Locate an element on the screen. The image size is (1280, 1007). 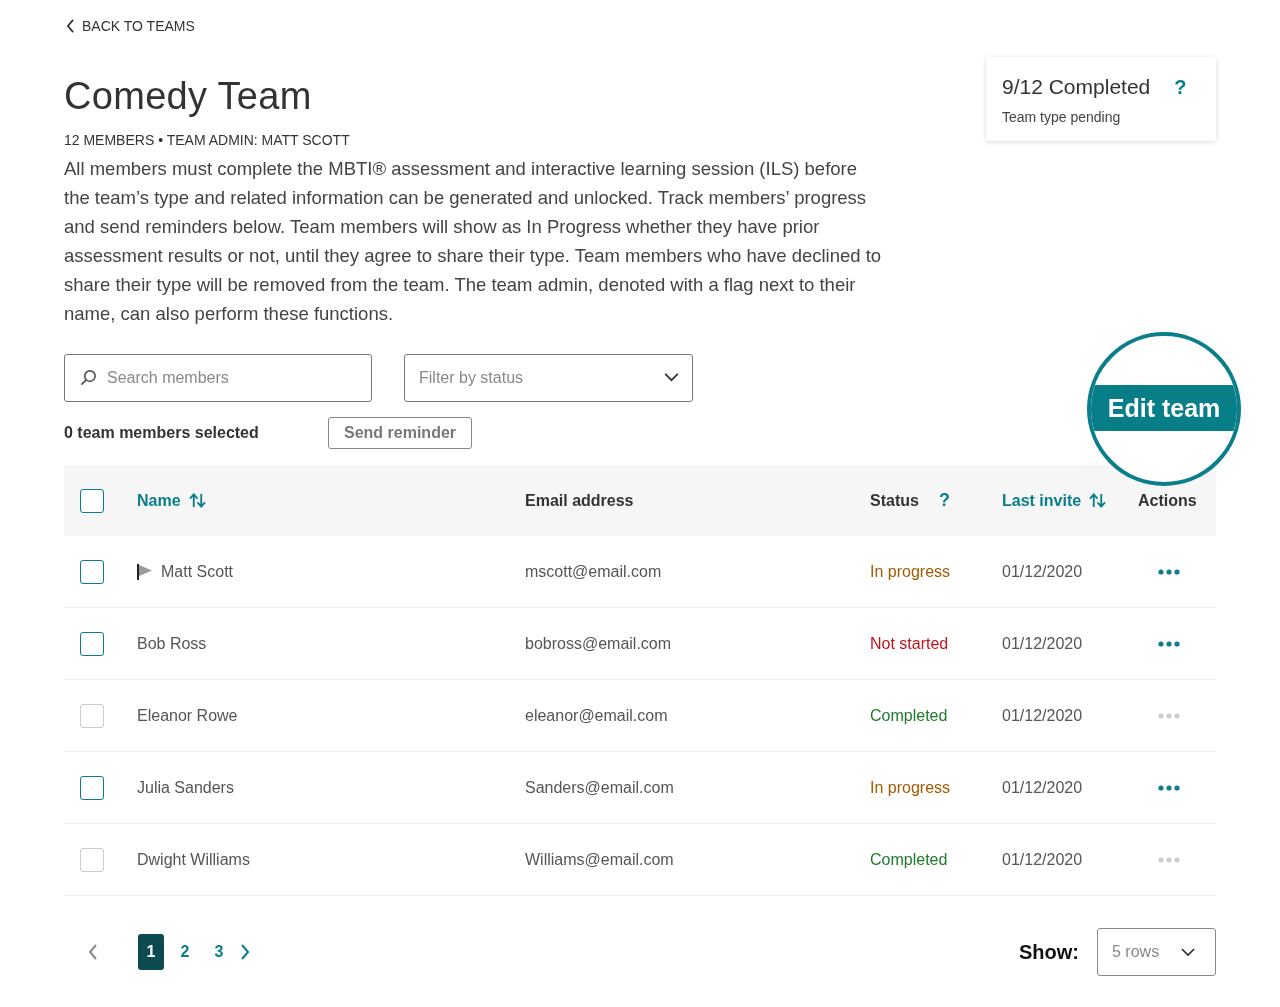
member-name: Julia Sanders is located at coordinates (185, 787).